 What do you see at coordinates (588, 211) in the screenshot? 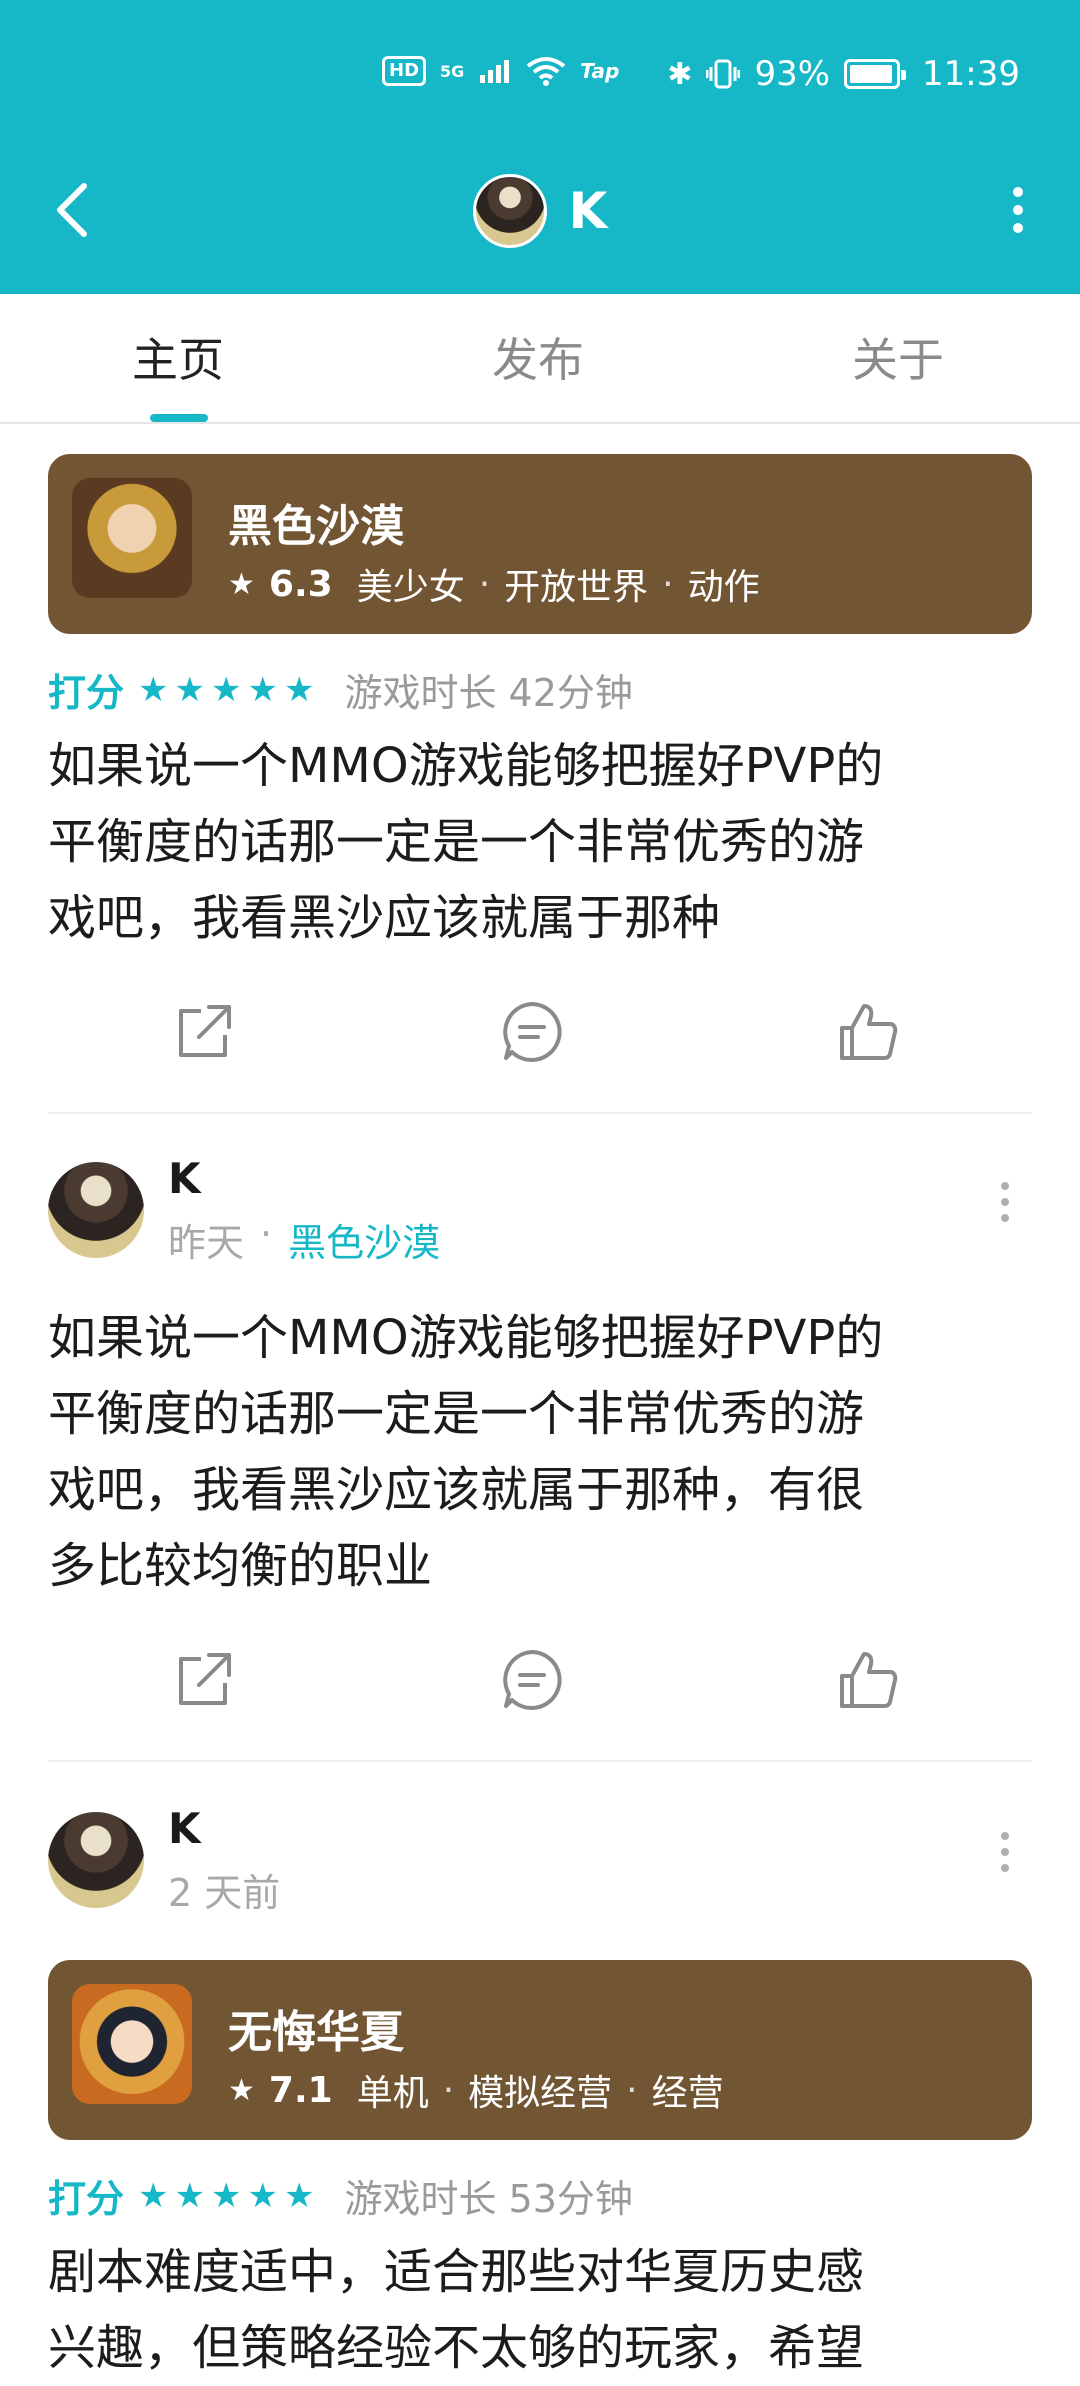
I see `page-title: K` at bounding box center [588, 211].